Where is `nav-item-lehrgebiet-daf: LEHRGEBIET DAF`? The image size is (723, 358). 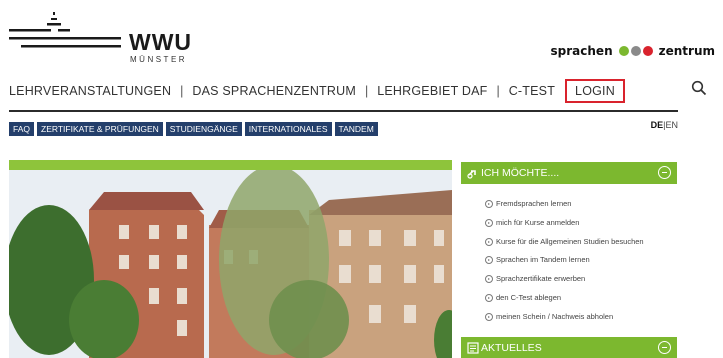 nav-item-lehrgebiet-daf: LEHRGEBIET DAF is located at coordinates (432, 91).